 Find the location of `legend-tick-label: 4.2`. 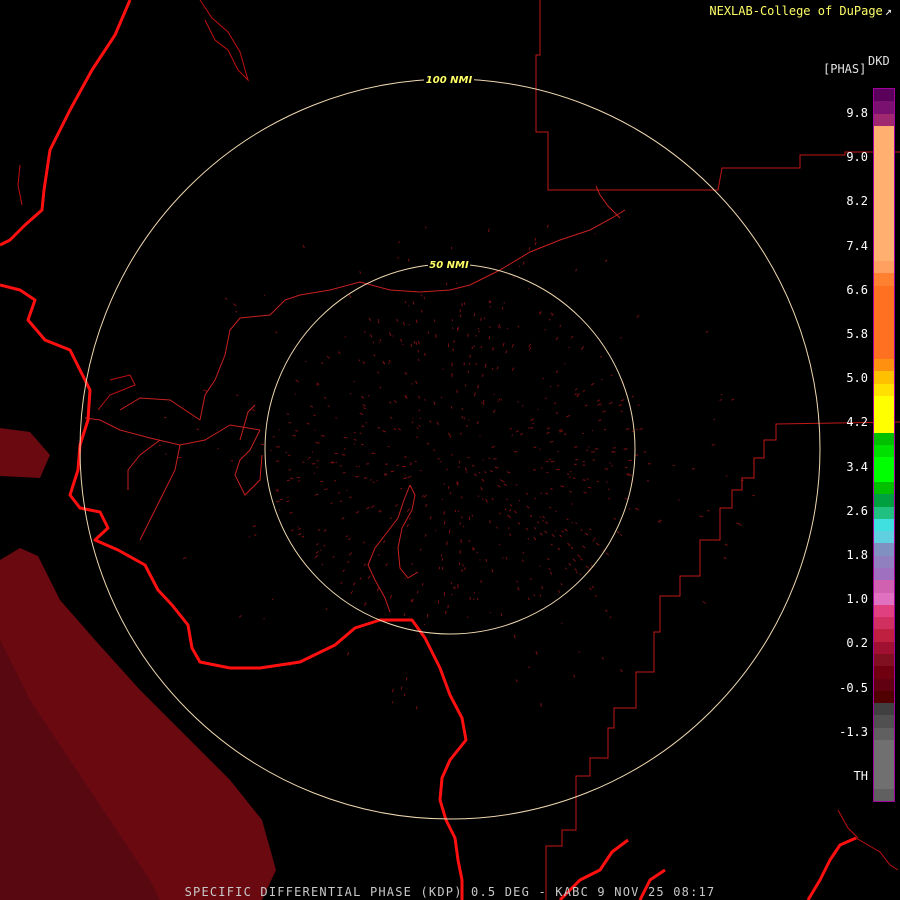

legend-tick-label: 4.2 is located at coordinates (857, 422).